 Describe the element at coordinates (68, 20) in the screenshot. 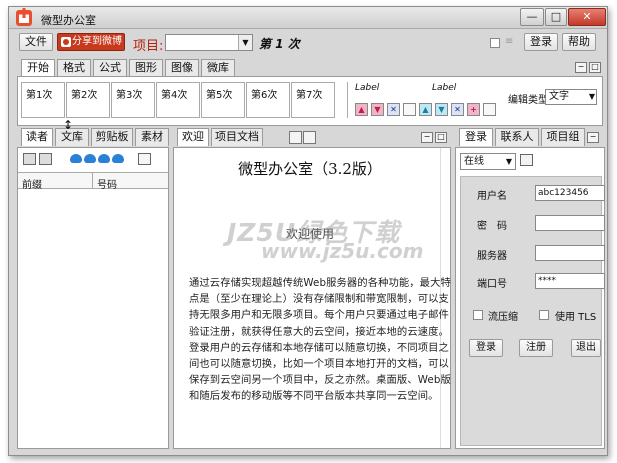

I see `window-title: 微型办公室` at that location.